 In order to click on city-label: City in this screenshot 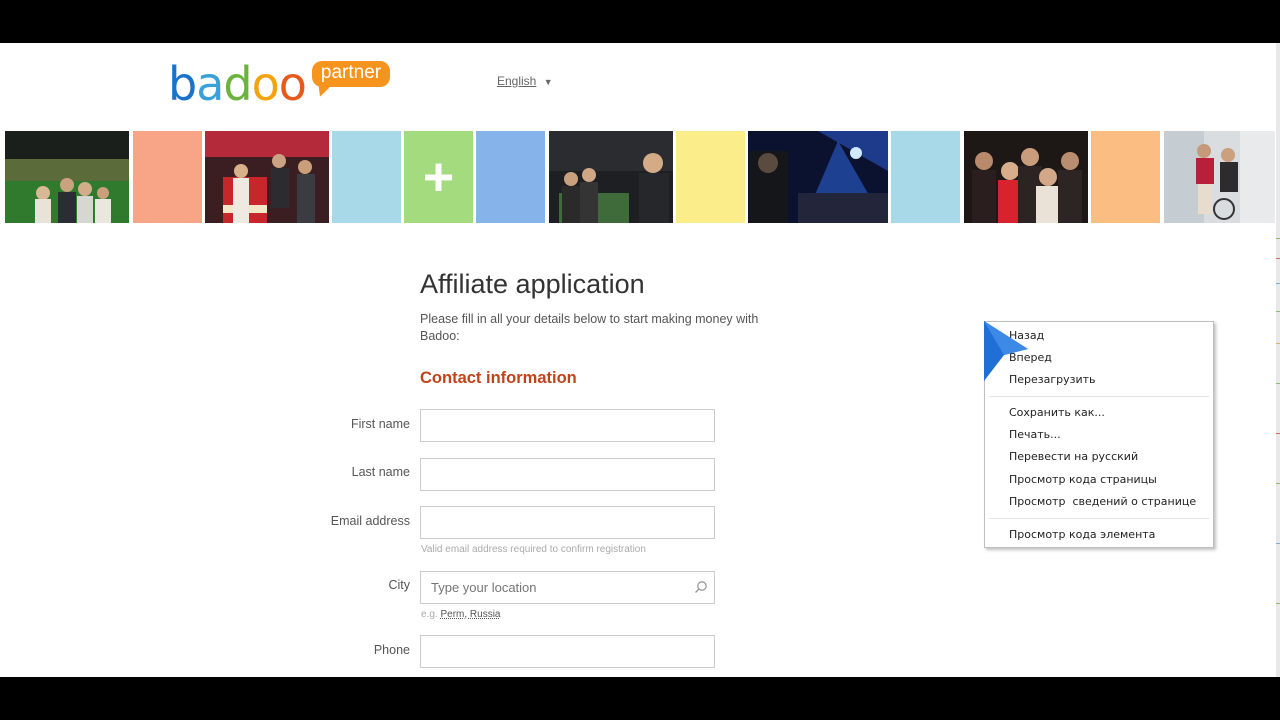, I will do `click(399, 585)`.